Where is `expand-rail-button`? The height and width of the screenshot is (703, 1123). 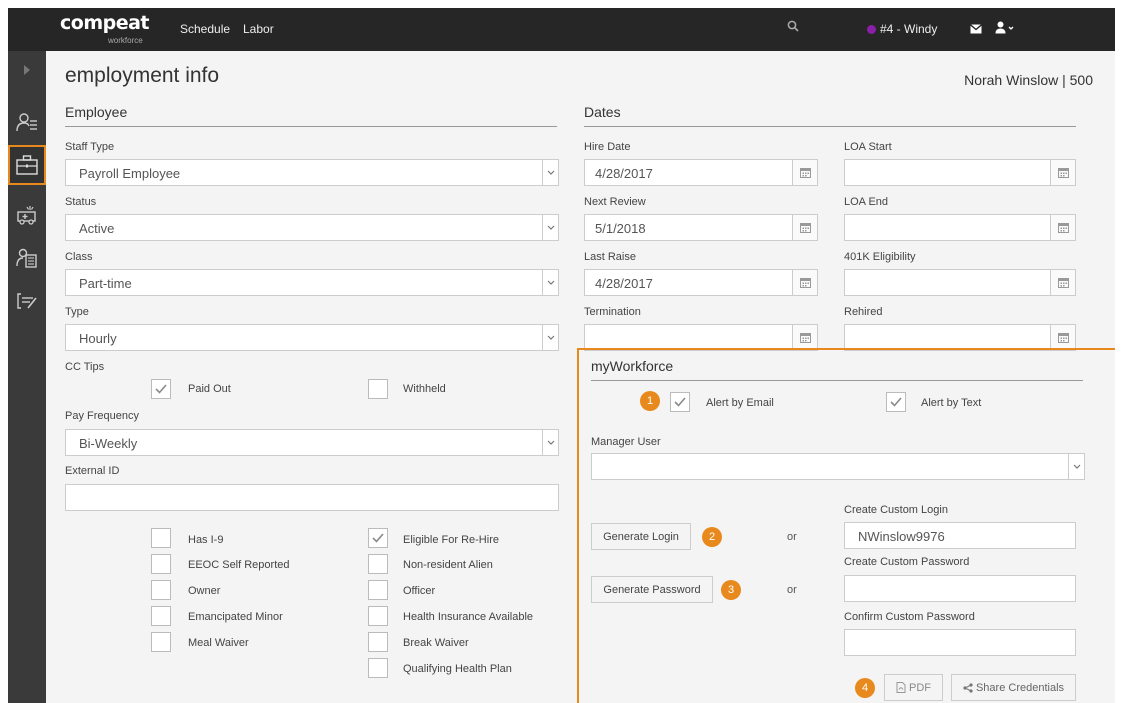 expand-rail-button is located at coordinates (27, 70).